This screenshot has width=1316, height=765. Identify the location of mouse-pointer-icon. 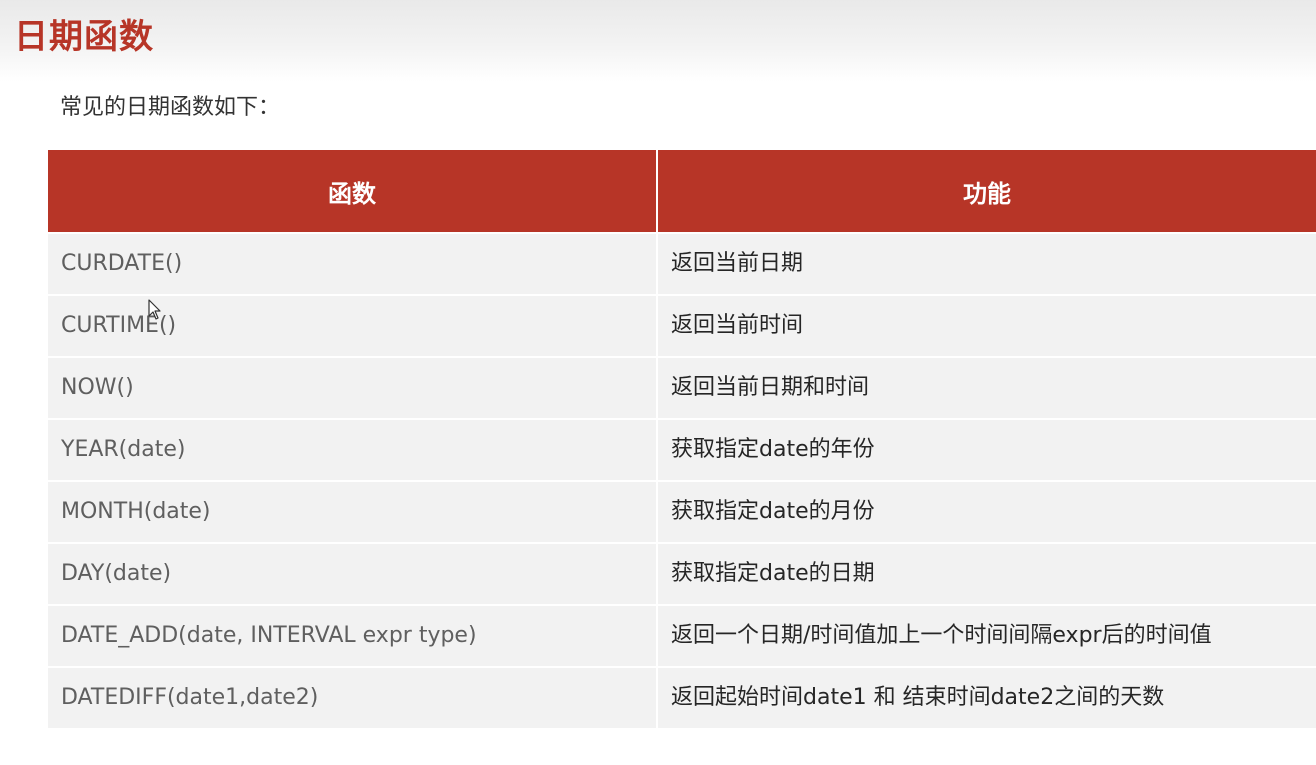
(154, 309).